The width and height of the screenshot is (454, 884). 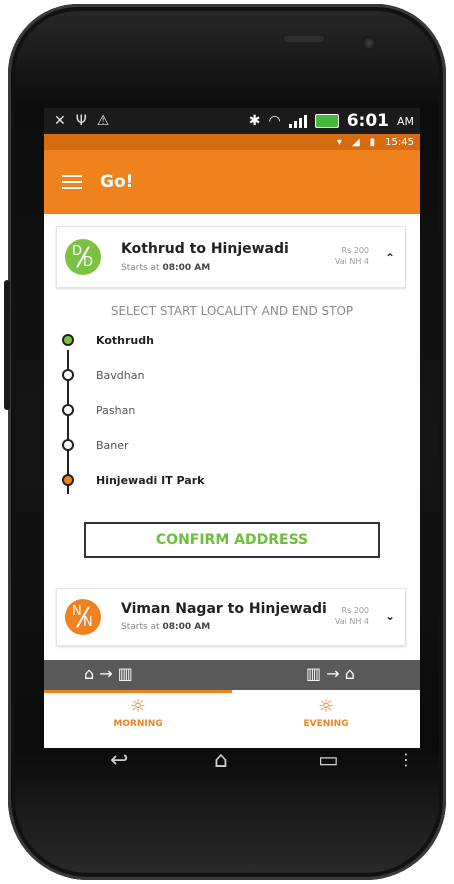 What do you see at coordinates (390, 616) in the screenshot?
I see `chevron-down-icon: ⌄` at bounding box center [390, 616].